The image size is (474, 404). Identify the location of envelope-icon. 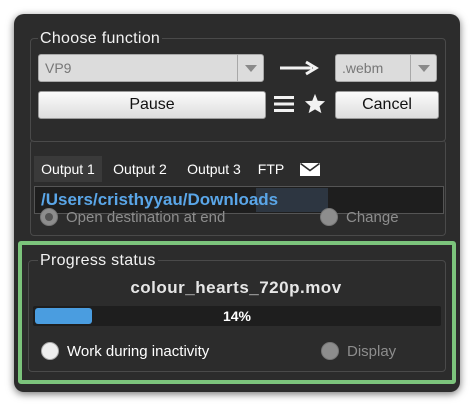
(310, 169).